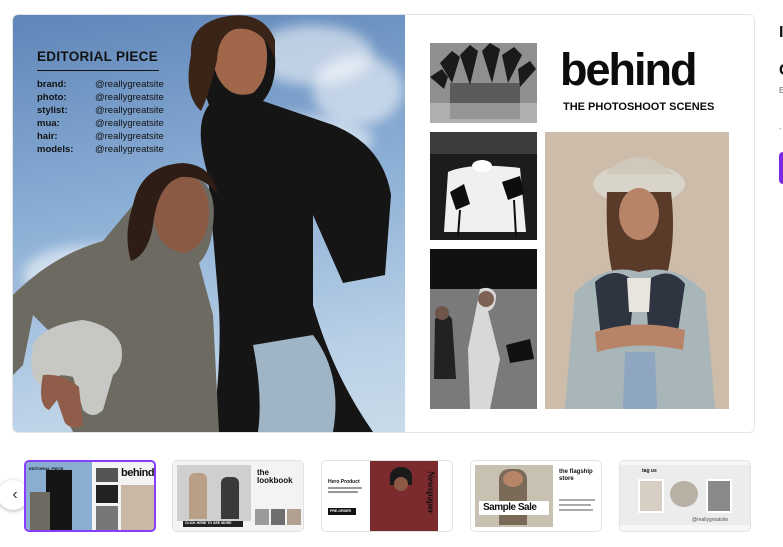  I want to click on panel-action-button, so click(781, 168).